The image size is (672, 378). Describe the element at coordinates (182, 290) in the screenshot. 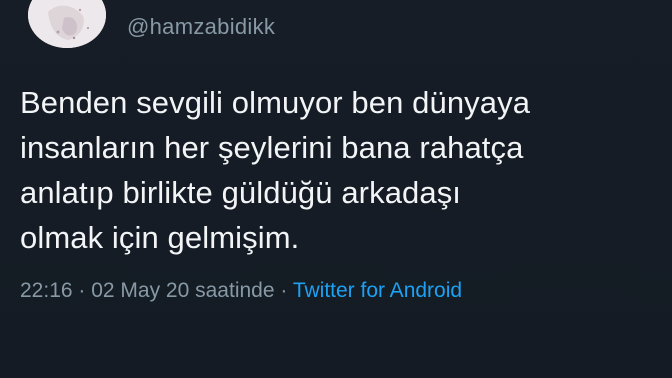

I see `tweet-date: 02 May 20 saatinde` at that location.